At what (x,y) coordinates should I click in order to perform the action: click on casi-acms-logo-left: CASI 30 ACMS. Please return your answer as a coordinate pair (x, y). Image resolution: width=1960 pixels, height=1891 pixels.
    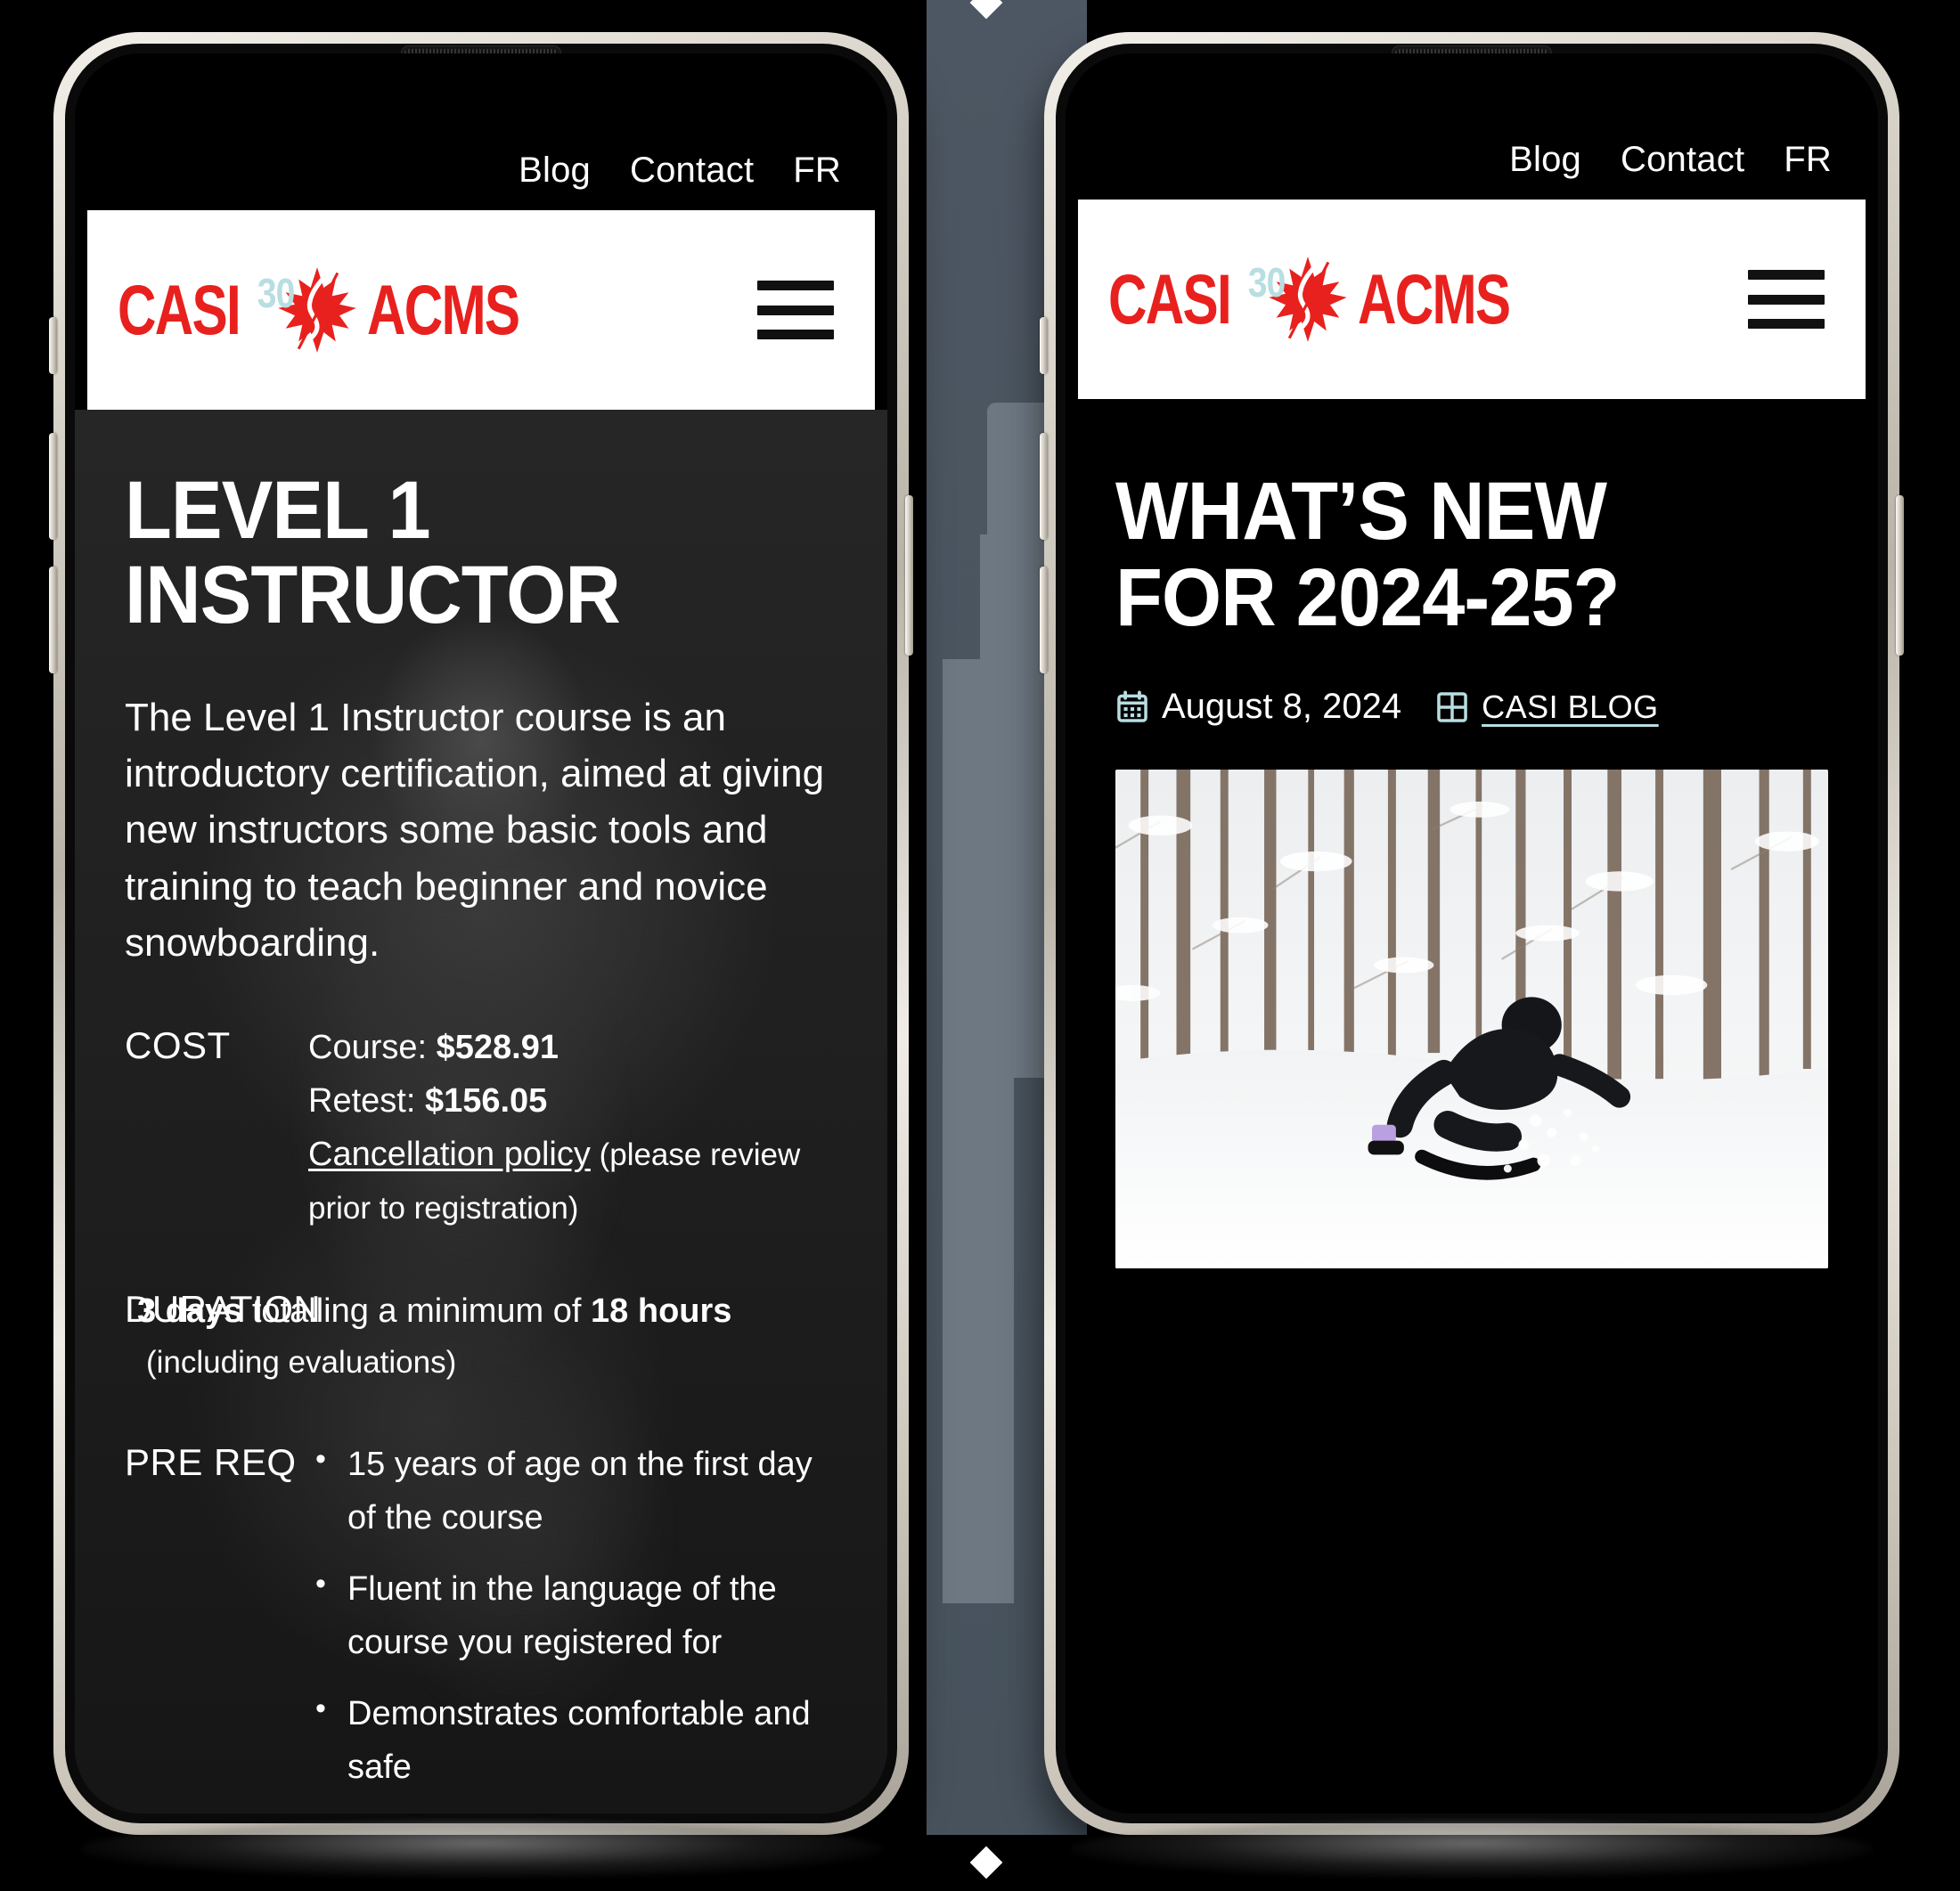
    Looking at the image, I should click on (331, 310).